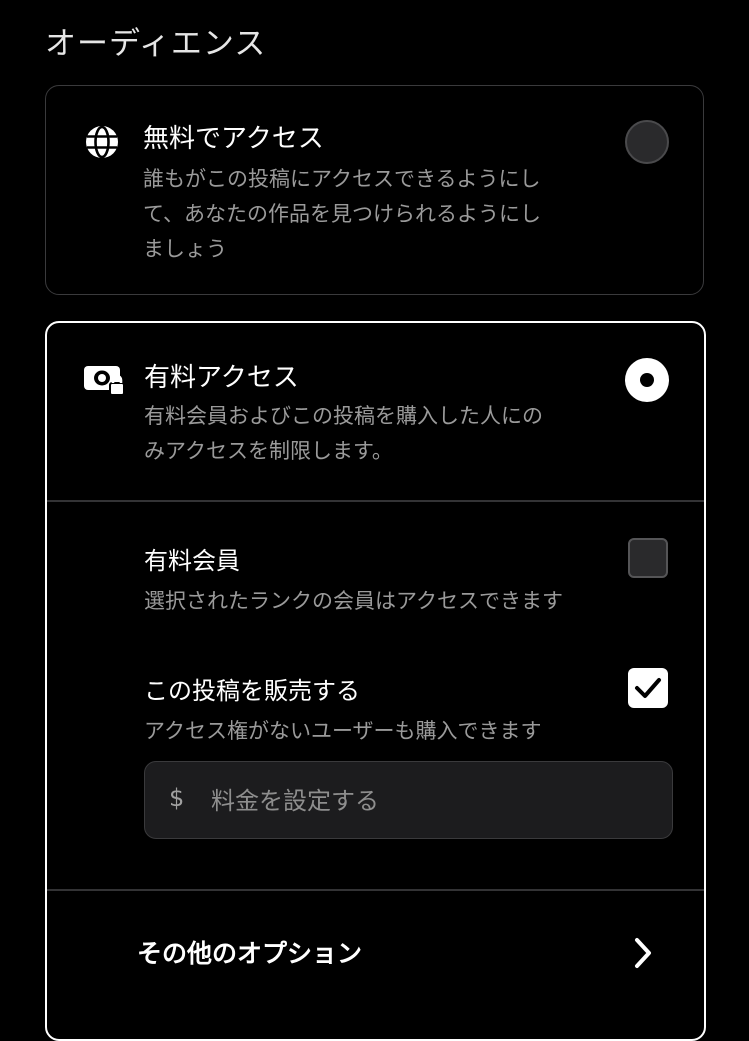 The width and height of the screenshot is (749, 1041). What do you see at coordinates (177, 798) in the screenshot?
I see `currency-symbol: $` at bounding box center [177, 798].